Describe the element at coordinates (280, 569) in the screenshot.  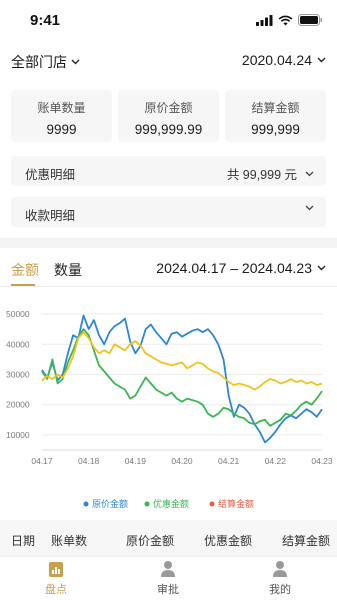
I see `profile-icon` at that location.